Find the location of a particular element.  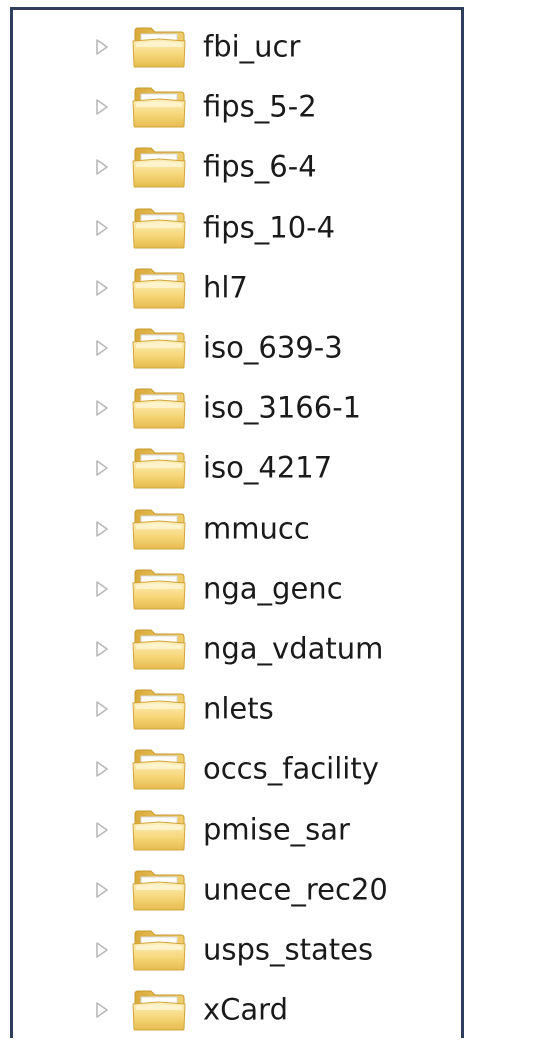

tree-item: iso_4217 is located at coordinates (237, 468).